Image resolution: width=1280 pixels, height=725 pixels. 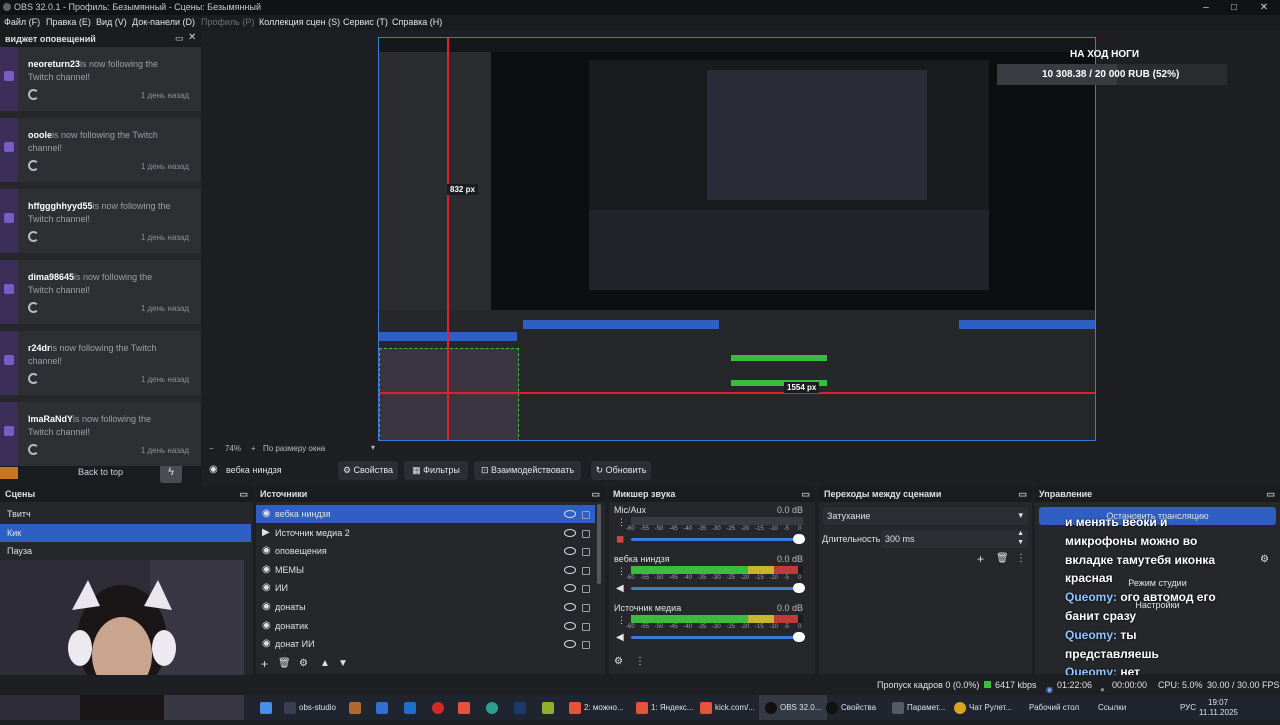 I want to click on move-down-icon: ▼, so click(x=343, y=663).